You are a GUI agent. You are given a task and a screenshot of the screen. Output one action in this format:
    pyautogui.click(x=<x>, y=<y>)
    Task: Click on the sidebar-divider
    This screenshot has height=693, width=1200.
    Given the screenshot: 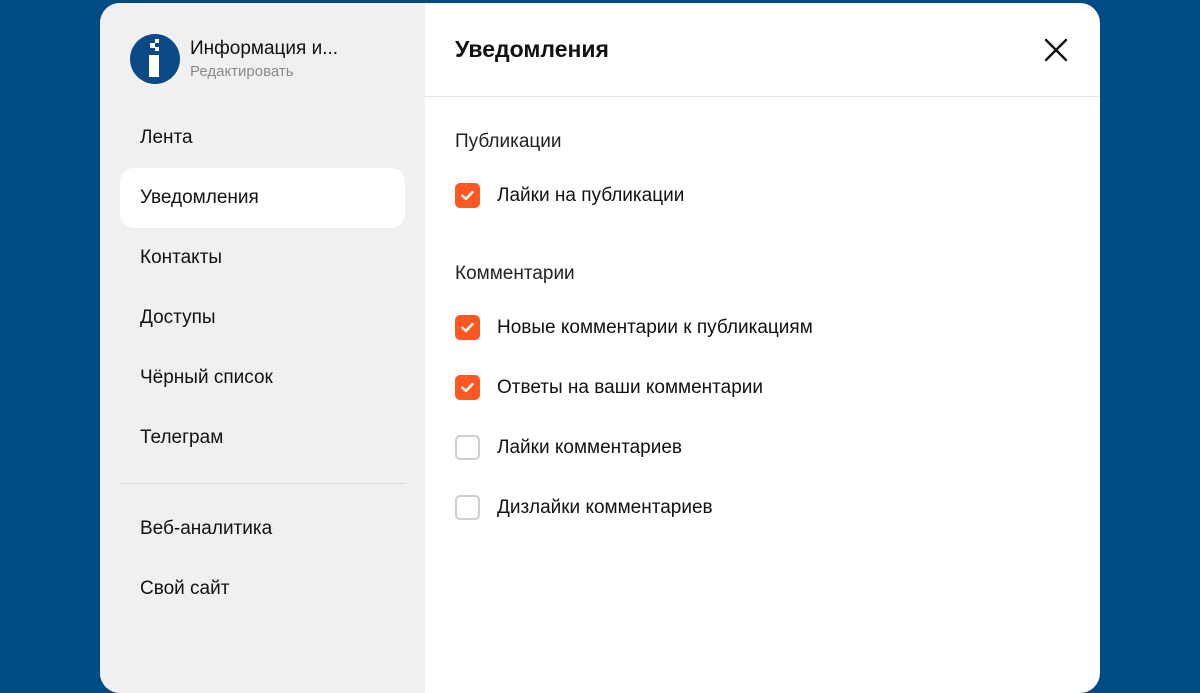 What is the action you would take?
    pyautogui.click(x=262, y=483)
    